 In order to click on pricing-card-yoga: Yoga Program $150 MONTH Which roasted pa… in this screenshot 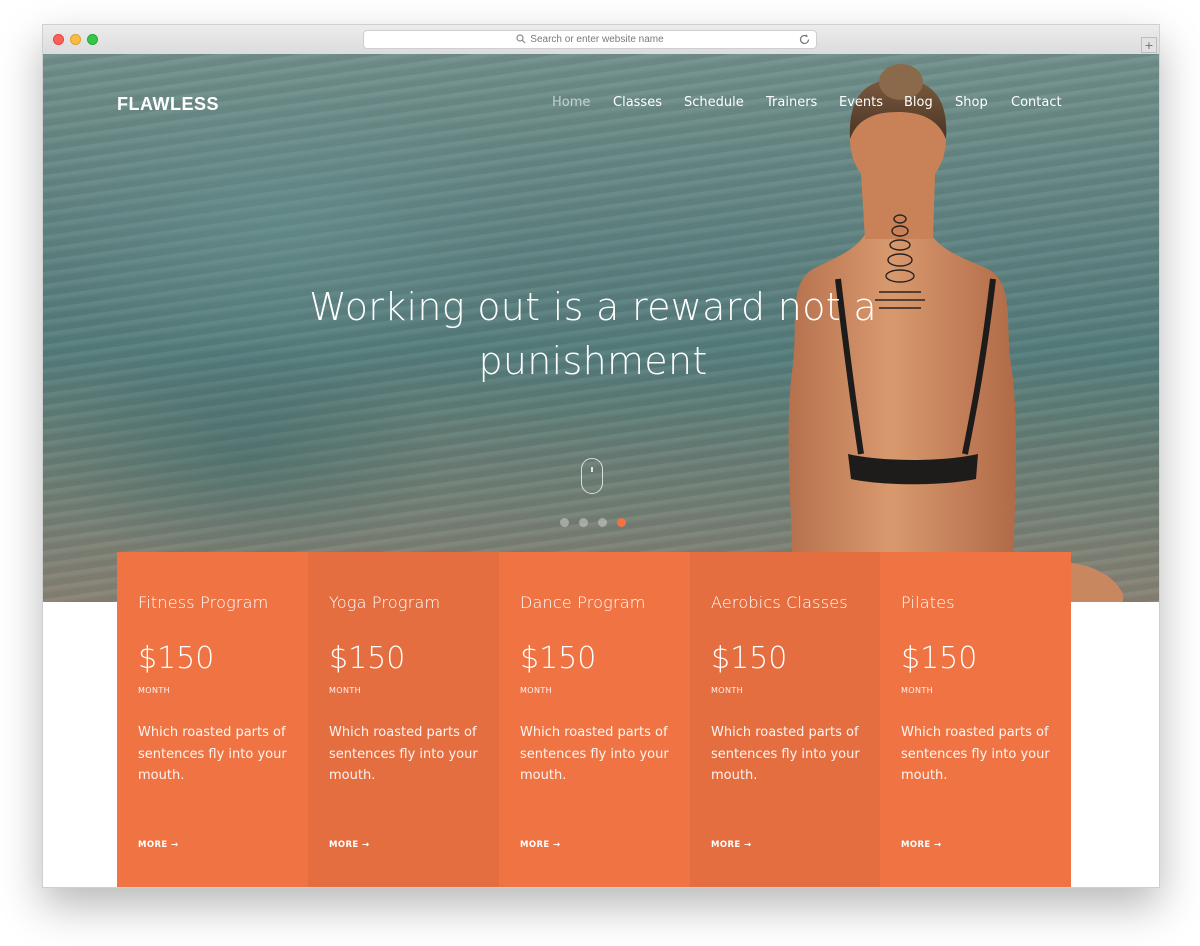, I will do `click(403, 719)`.